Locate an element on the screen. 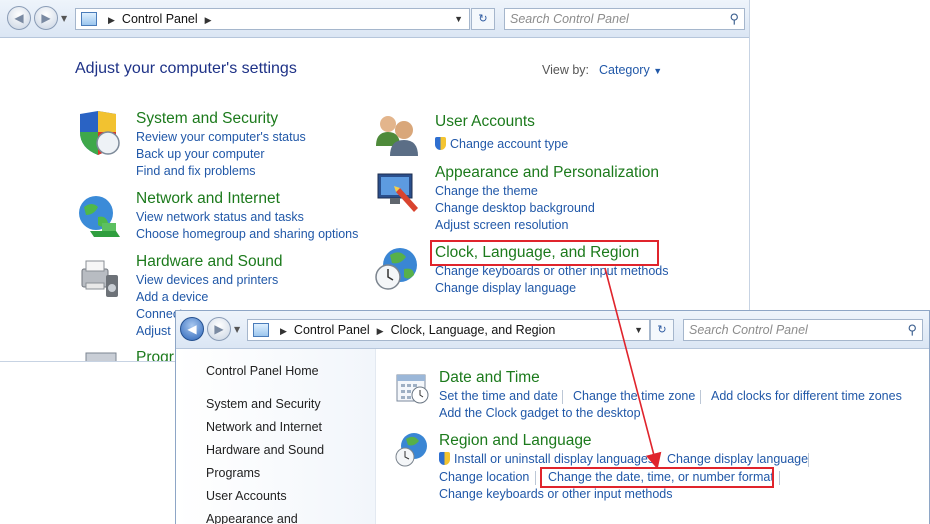 This screenshot has width=930, height=524. category-network-internet: Network and Internet is located at coordinates (208, 199).